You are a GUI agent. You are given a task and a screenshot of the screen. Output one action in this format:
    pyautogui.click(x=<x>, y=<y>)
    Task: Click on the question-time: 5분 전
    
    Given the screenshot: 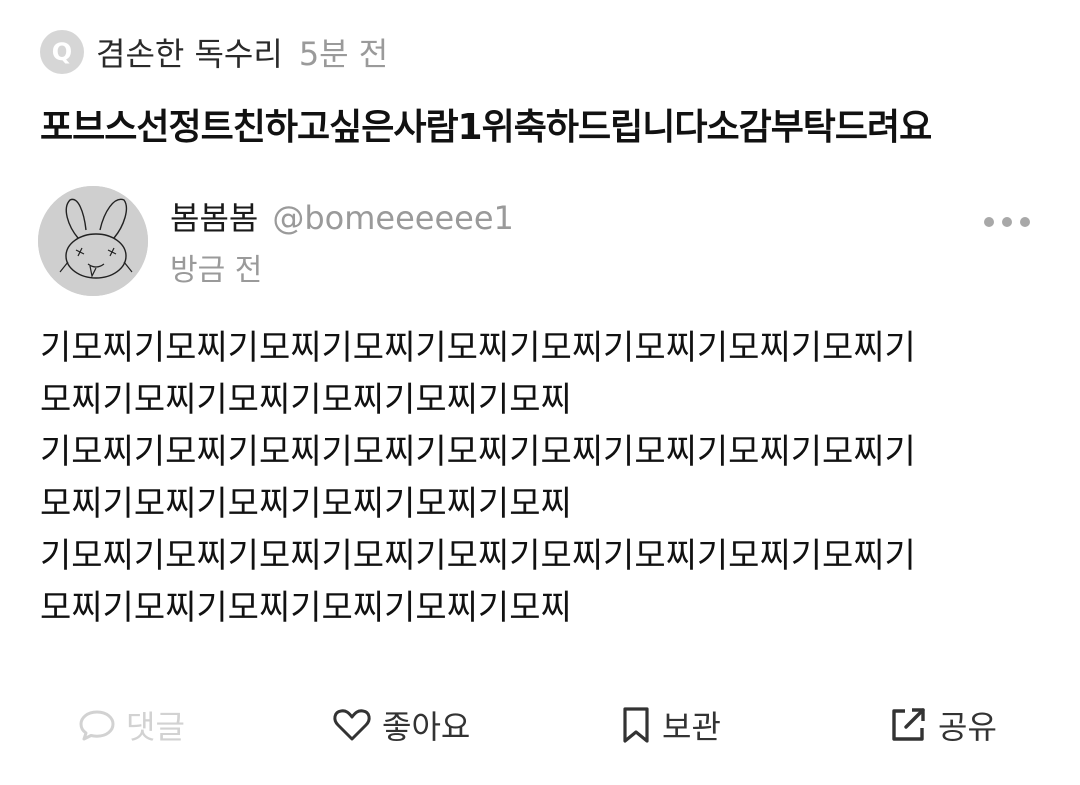 What is the action you would take?
    pyautogui.click(x=343, y=54)
    